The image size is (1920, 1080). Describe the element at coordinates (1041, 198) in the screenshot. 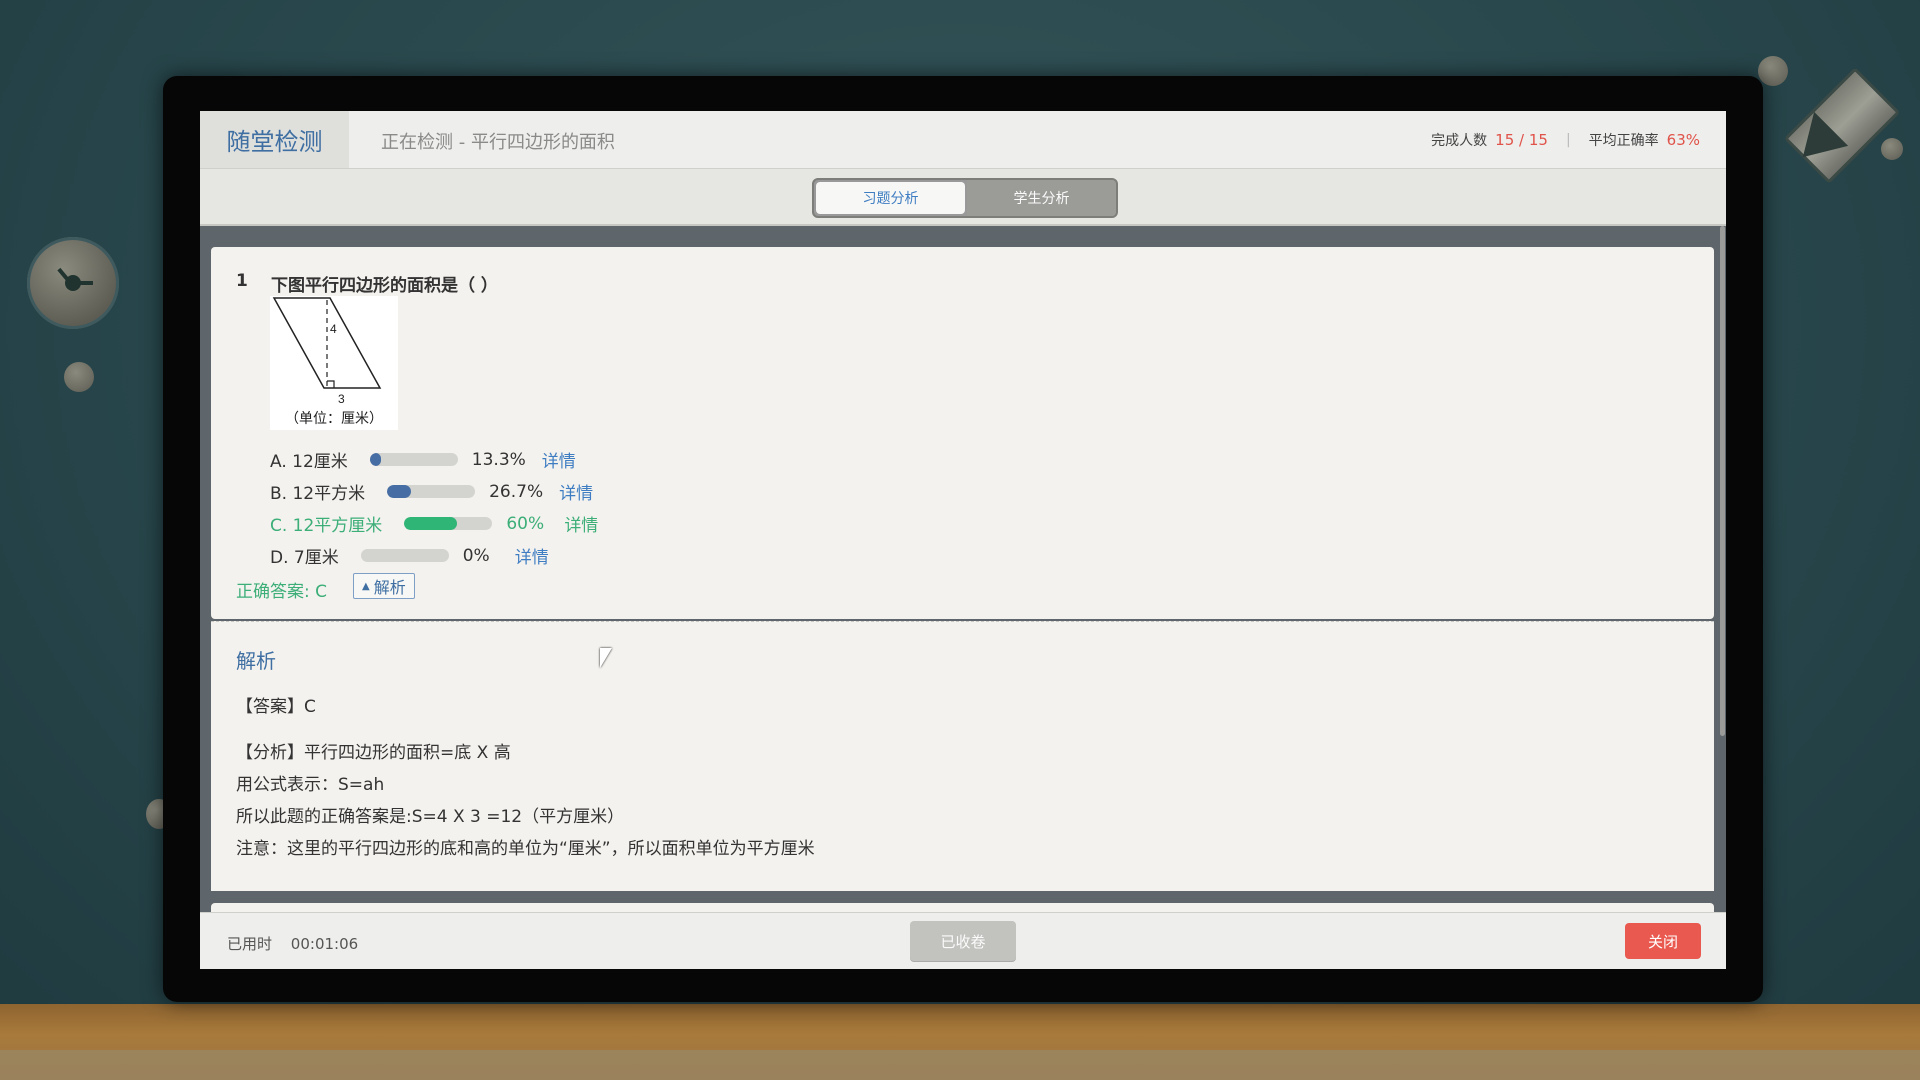

I see `tab-student-analysis: 学生分析` at that location.